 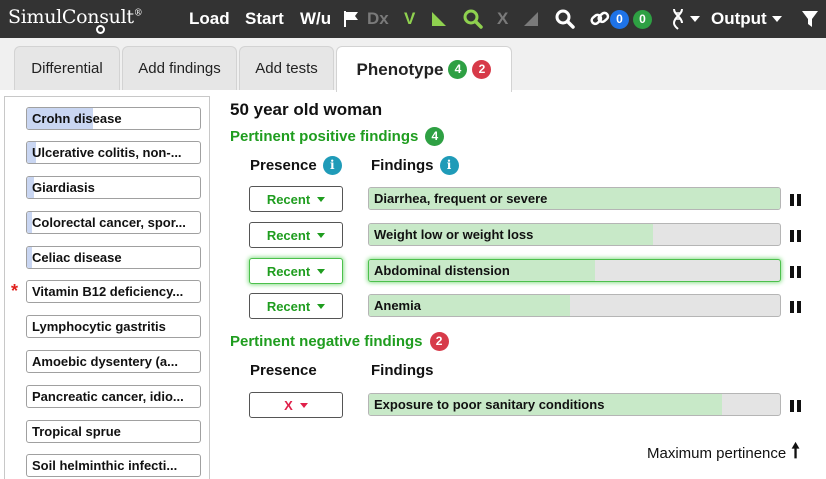 What do you see at coordinates (574, 305) in the screenshot?
I see `finding-item: Anemia` at bounding box center [574, 305].